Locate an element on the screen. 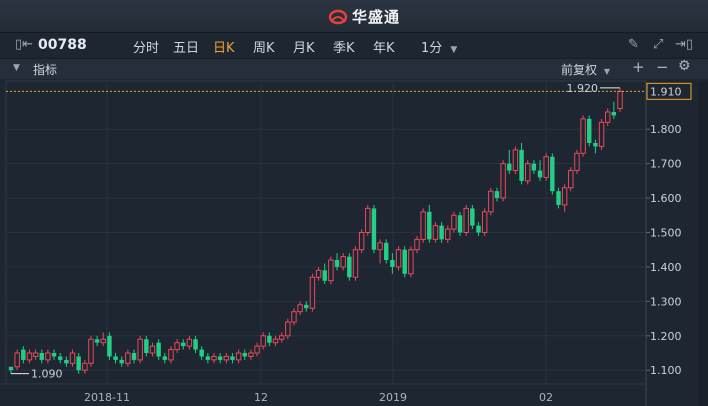 The height and width of the screenshot is (406, 708). indicator-label: 指标 is located at coordinates (45, 69).